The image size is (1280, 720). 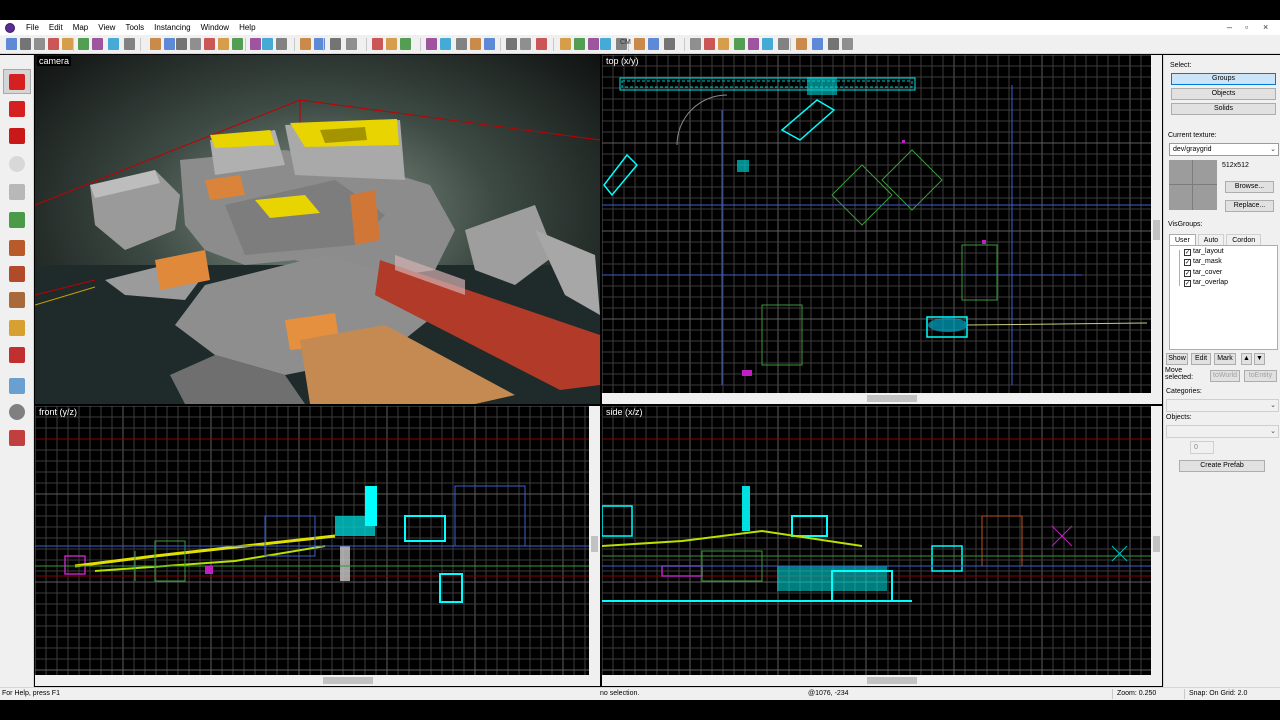 I want to click on close-button: ×, so click(x=1265, y=27).